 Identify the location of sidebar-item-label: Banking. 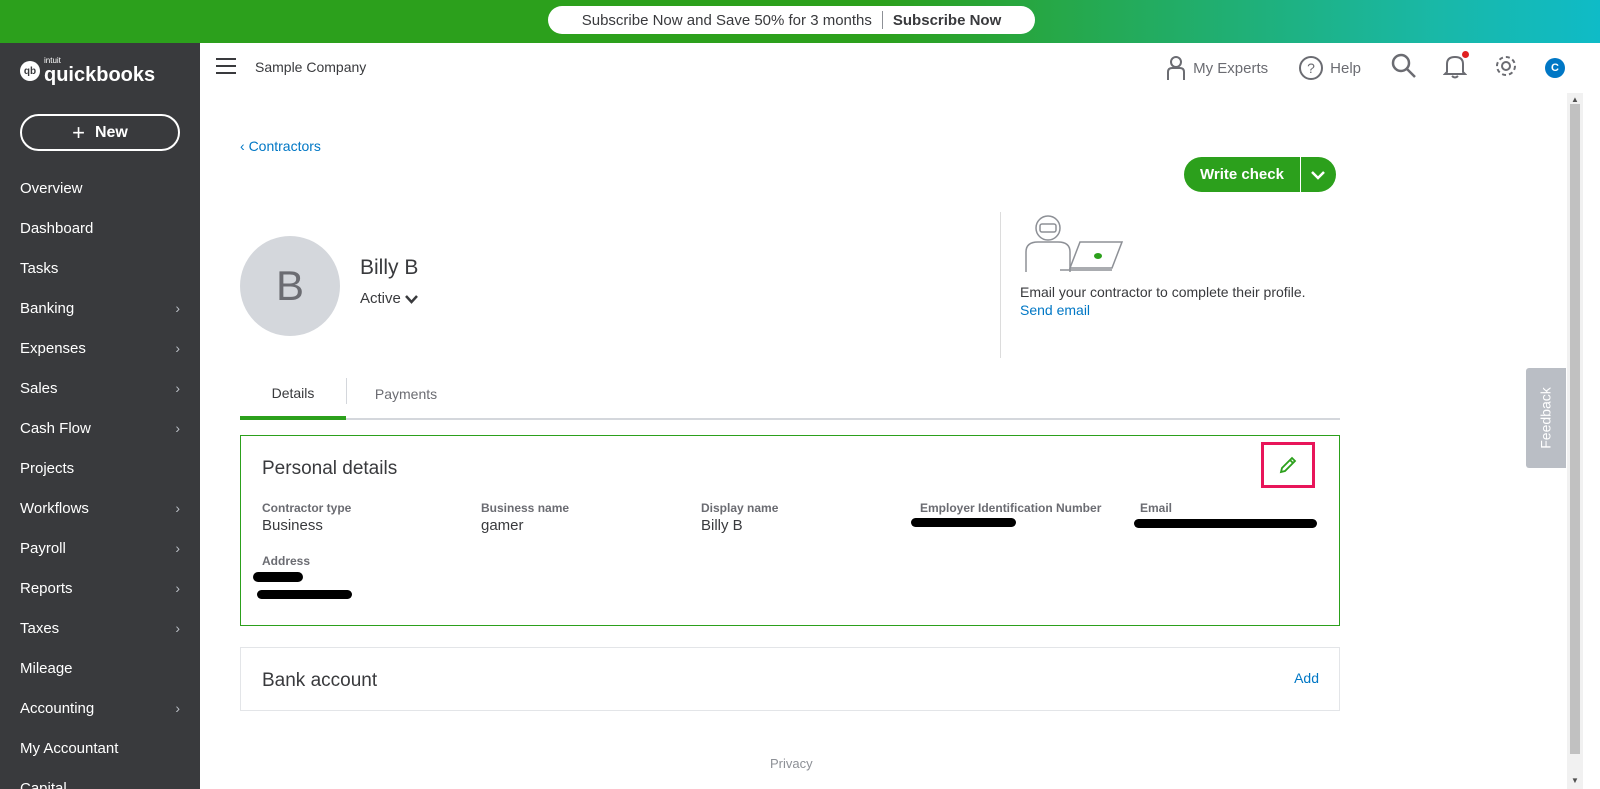
(47, 308).